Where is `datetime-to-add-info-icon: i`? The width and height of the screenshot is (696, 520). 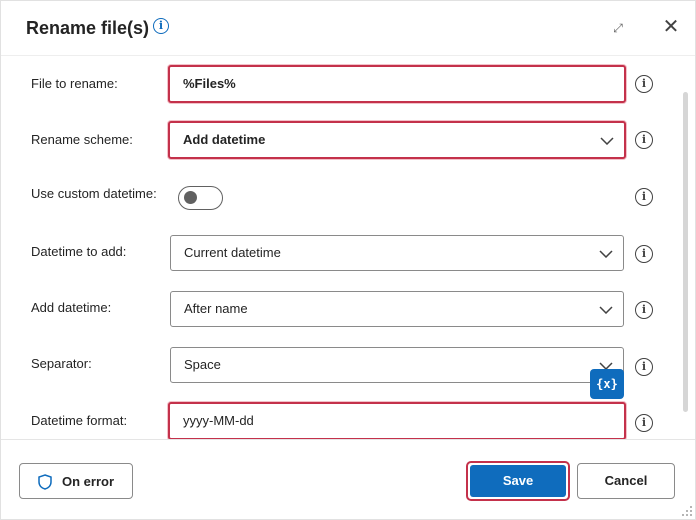 datetime-to-add-info-icon: i is located at coordinates (644, 254).